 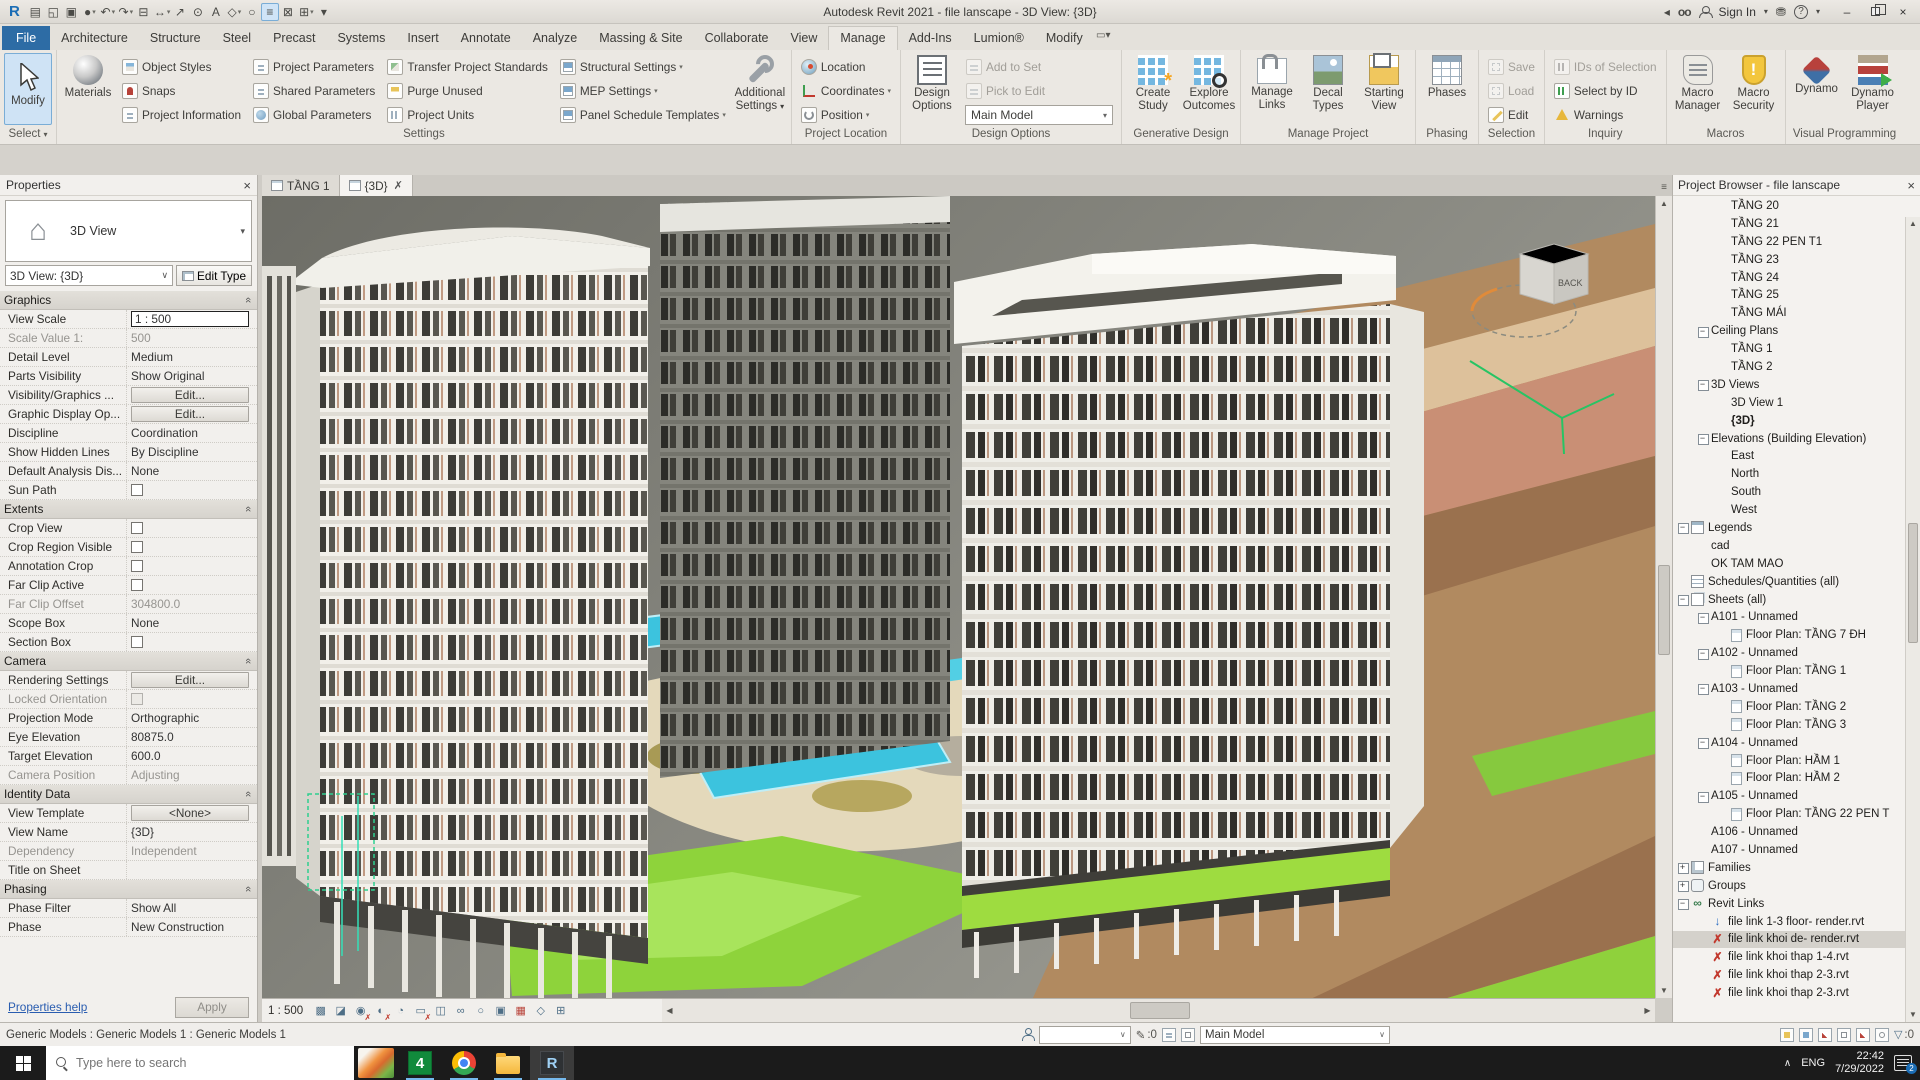 I want to click on tree-row: TẦNG 2, so click(x=1796, y=367).